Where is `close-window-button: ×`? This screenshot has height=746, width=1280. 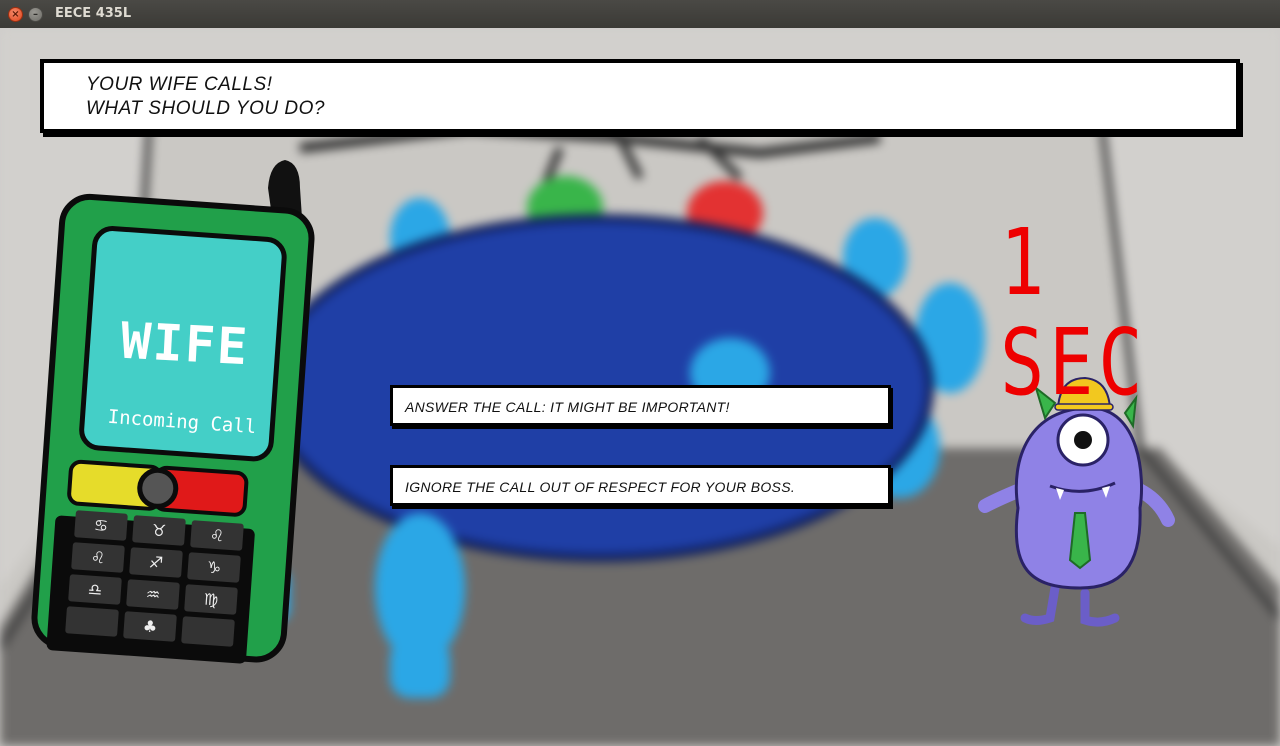 close-window-button: × is located at coordinates (15, 14).